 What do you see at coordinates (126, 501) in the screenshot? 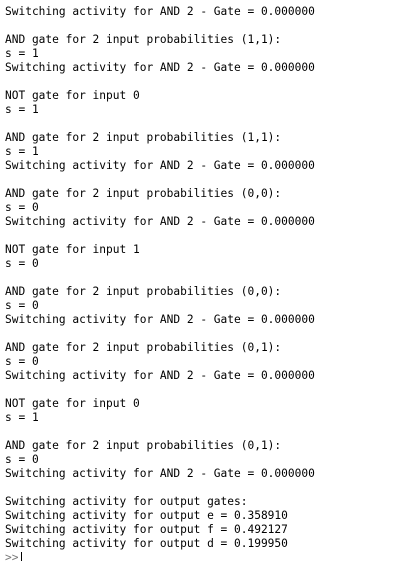
I see `console-line: Switching activity for output gates:` at bounding box center [126, 501].